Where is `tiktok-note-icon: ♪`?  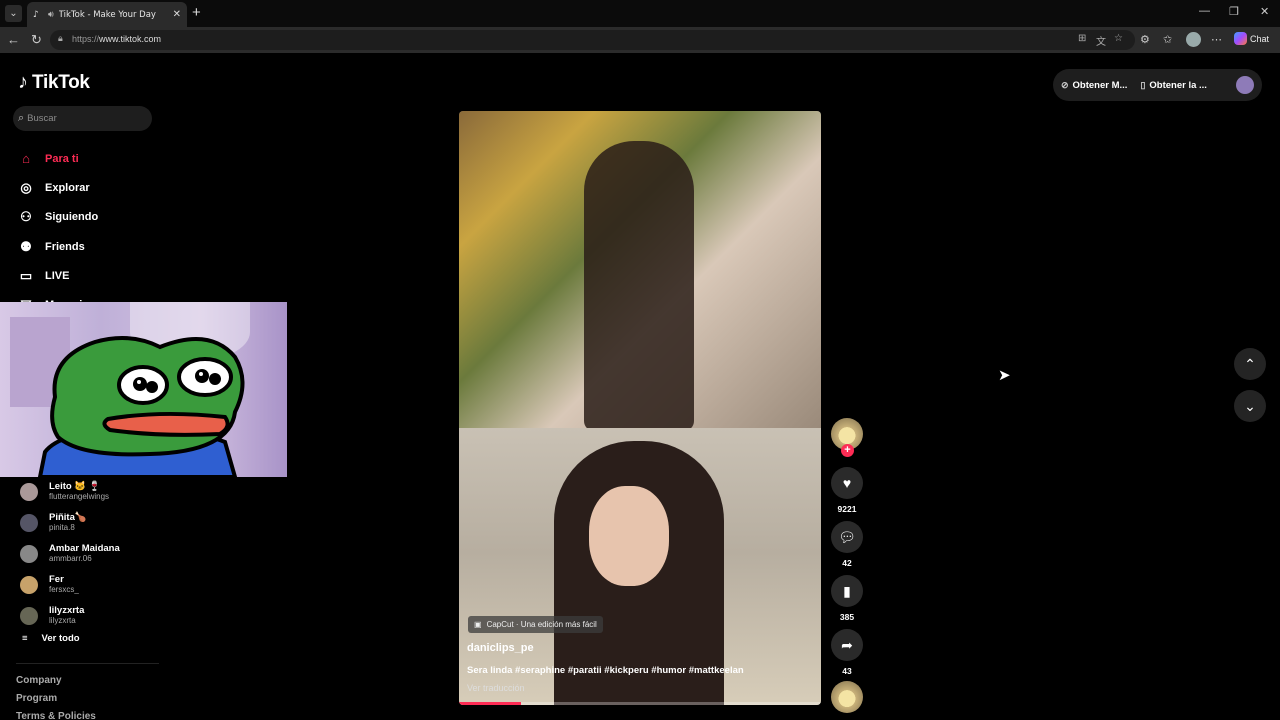 tiktok-note-icon: ♪ is located at coordinates (23, 82).